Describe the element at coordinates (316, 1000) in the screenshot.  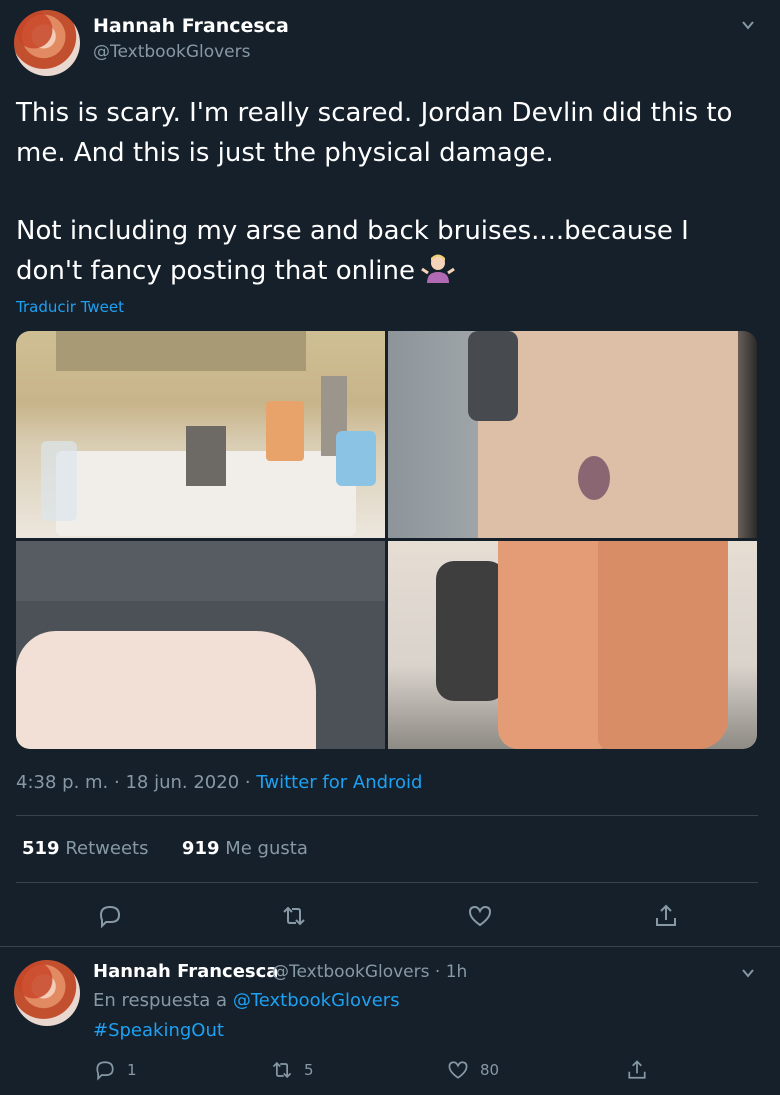
I see `in-reply-handle: @TextbookGlovers` at that location.